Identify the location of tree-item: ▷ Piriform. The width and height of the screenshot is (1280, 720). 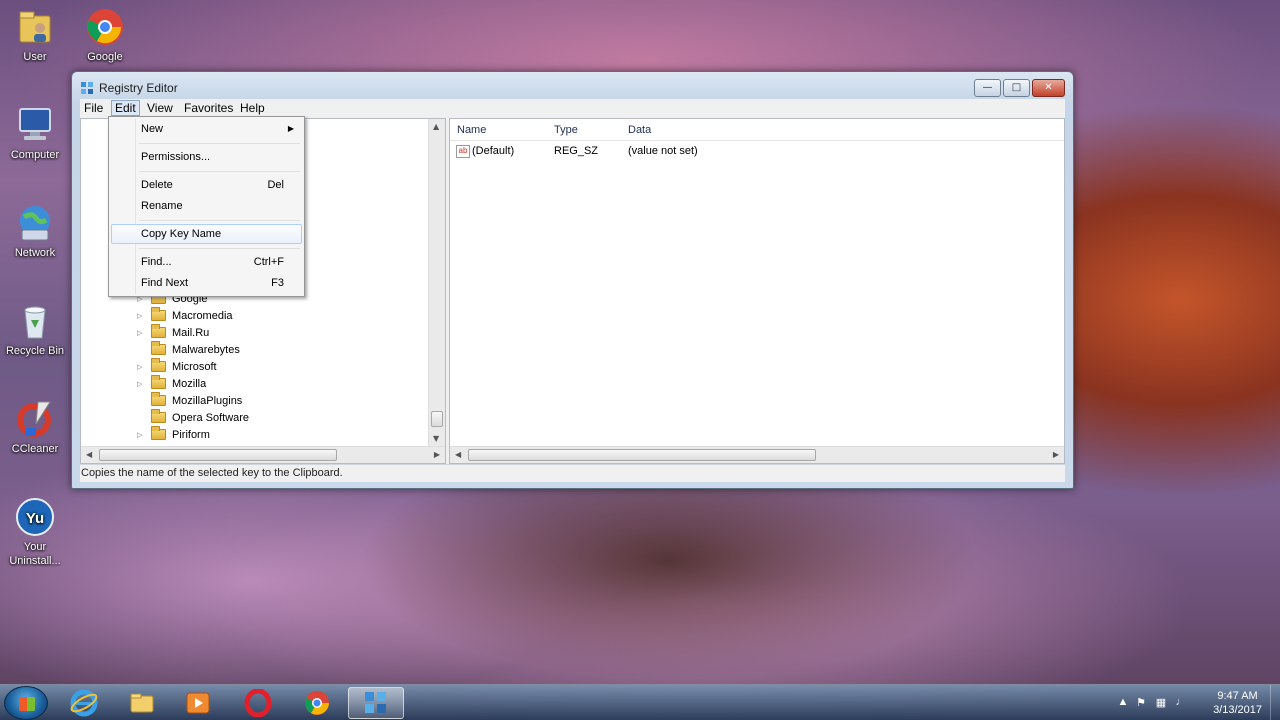
(173, 434).